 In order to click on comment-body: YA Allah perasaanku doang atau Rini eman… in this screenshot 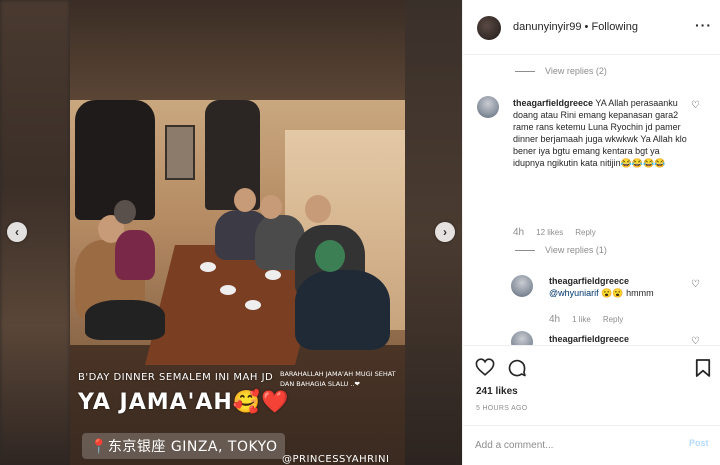, I will do `click(600, 133)`.